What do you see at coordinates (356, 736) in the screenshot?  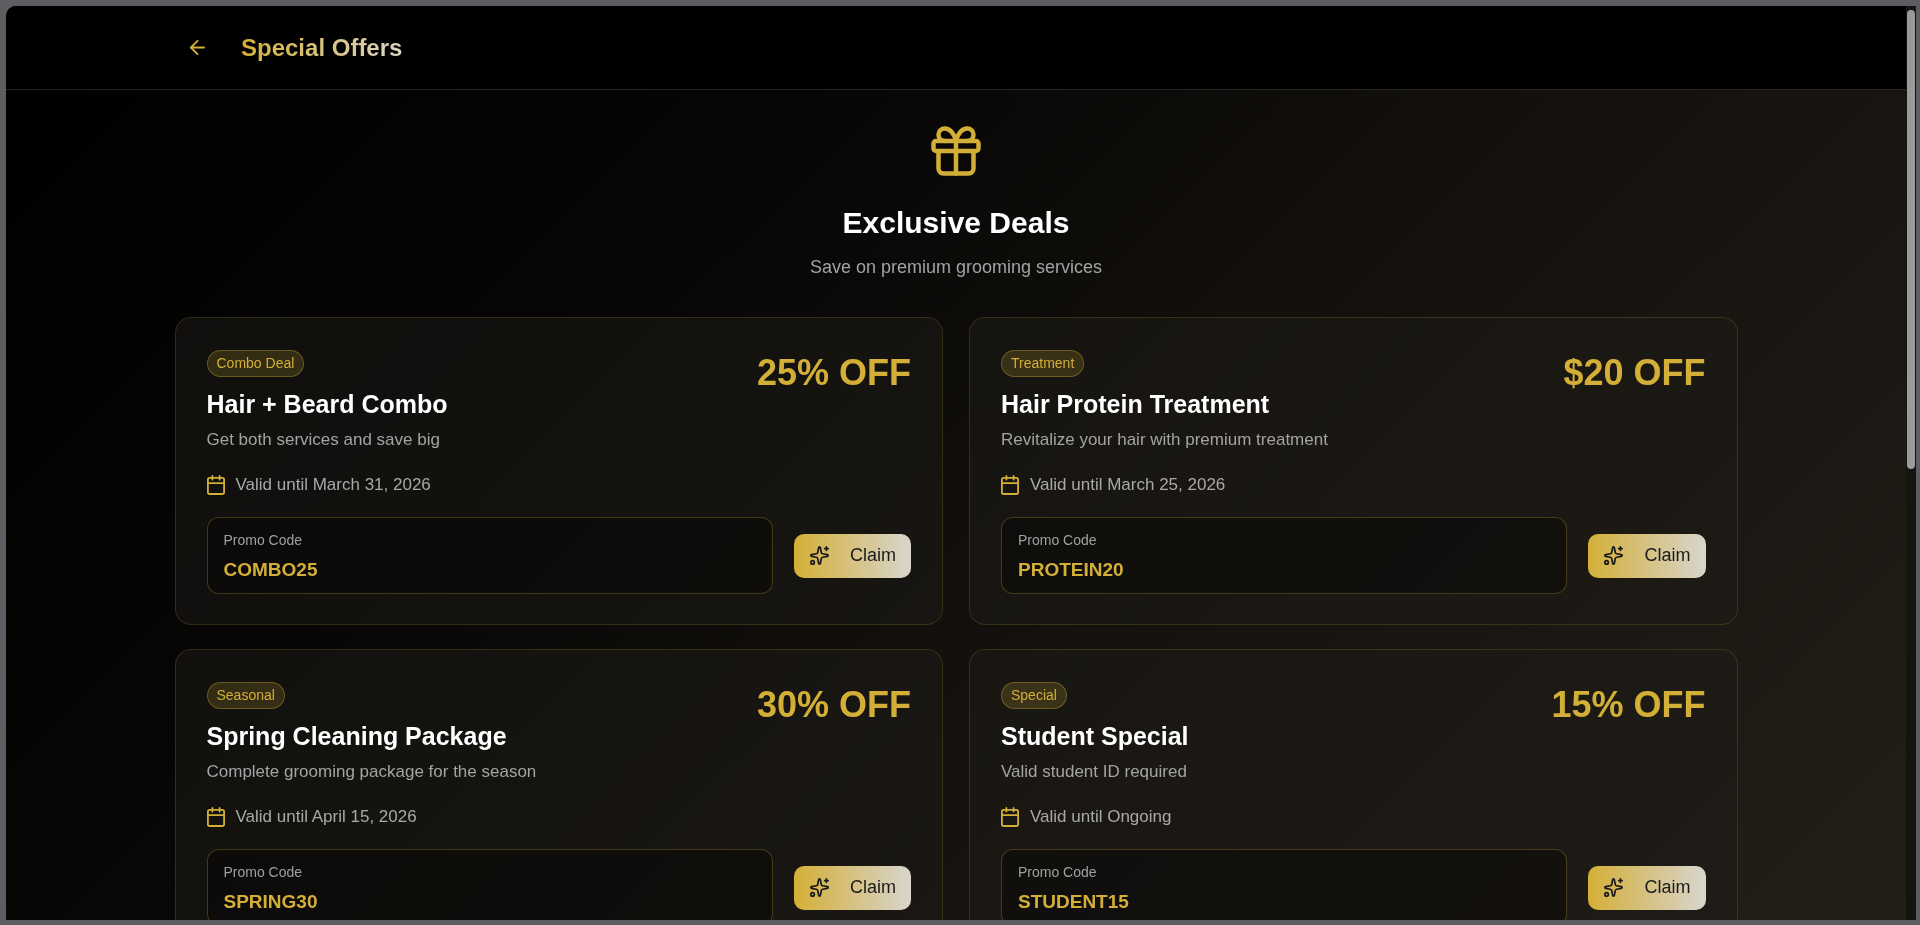 I see `offer-title: Spring Cleaning Package` at bounding box center [356, 736].